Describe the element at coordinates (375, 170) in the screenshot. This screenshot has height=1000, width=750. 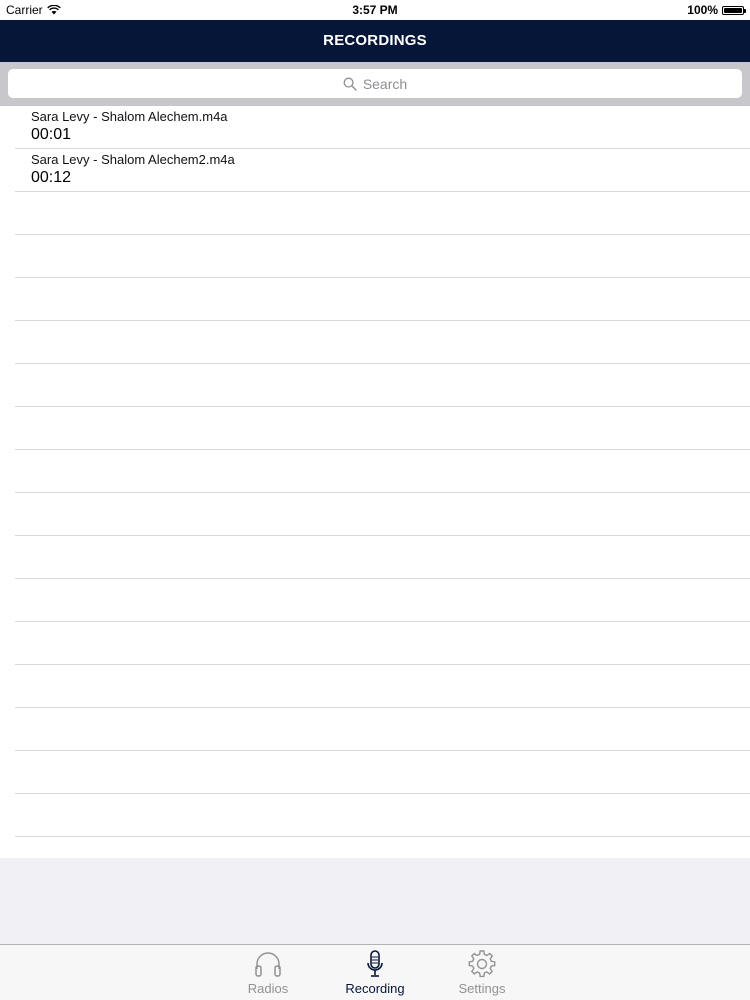
I see `recording-row: Sara Levy - Shalom Alechem2.m4a 00:12` at that location.